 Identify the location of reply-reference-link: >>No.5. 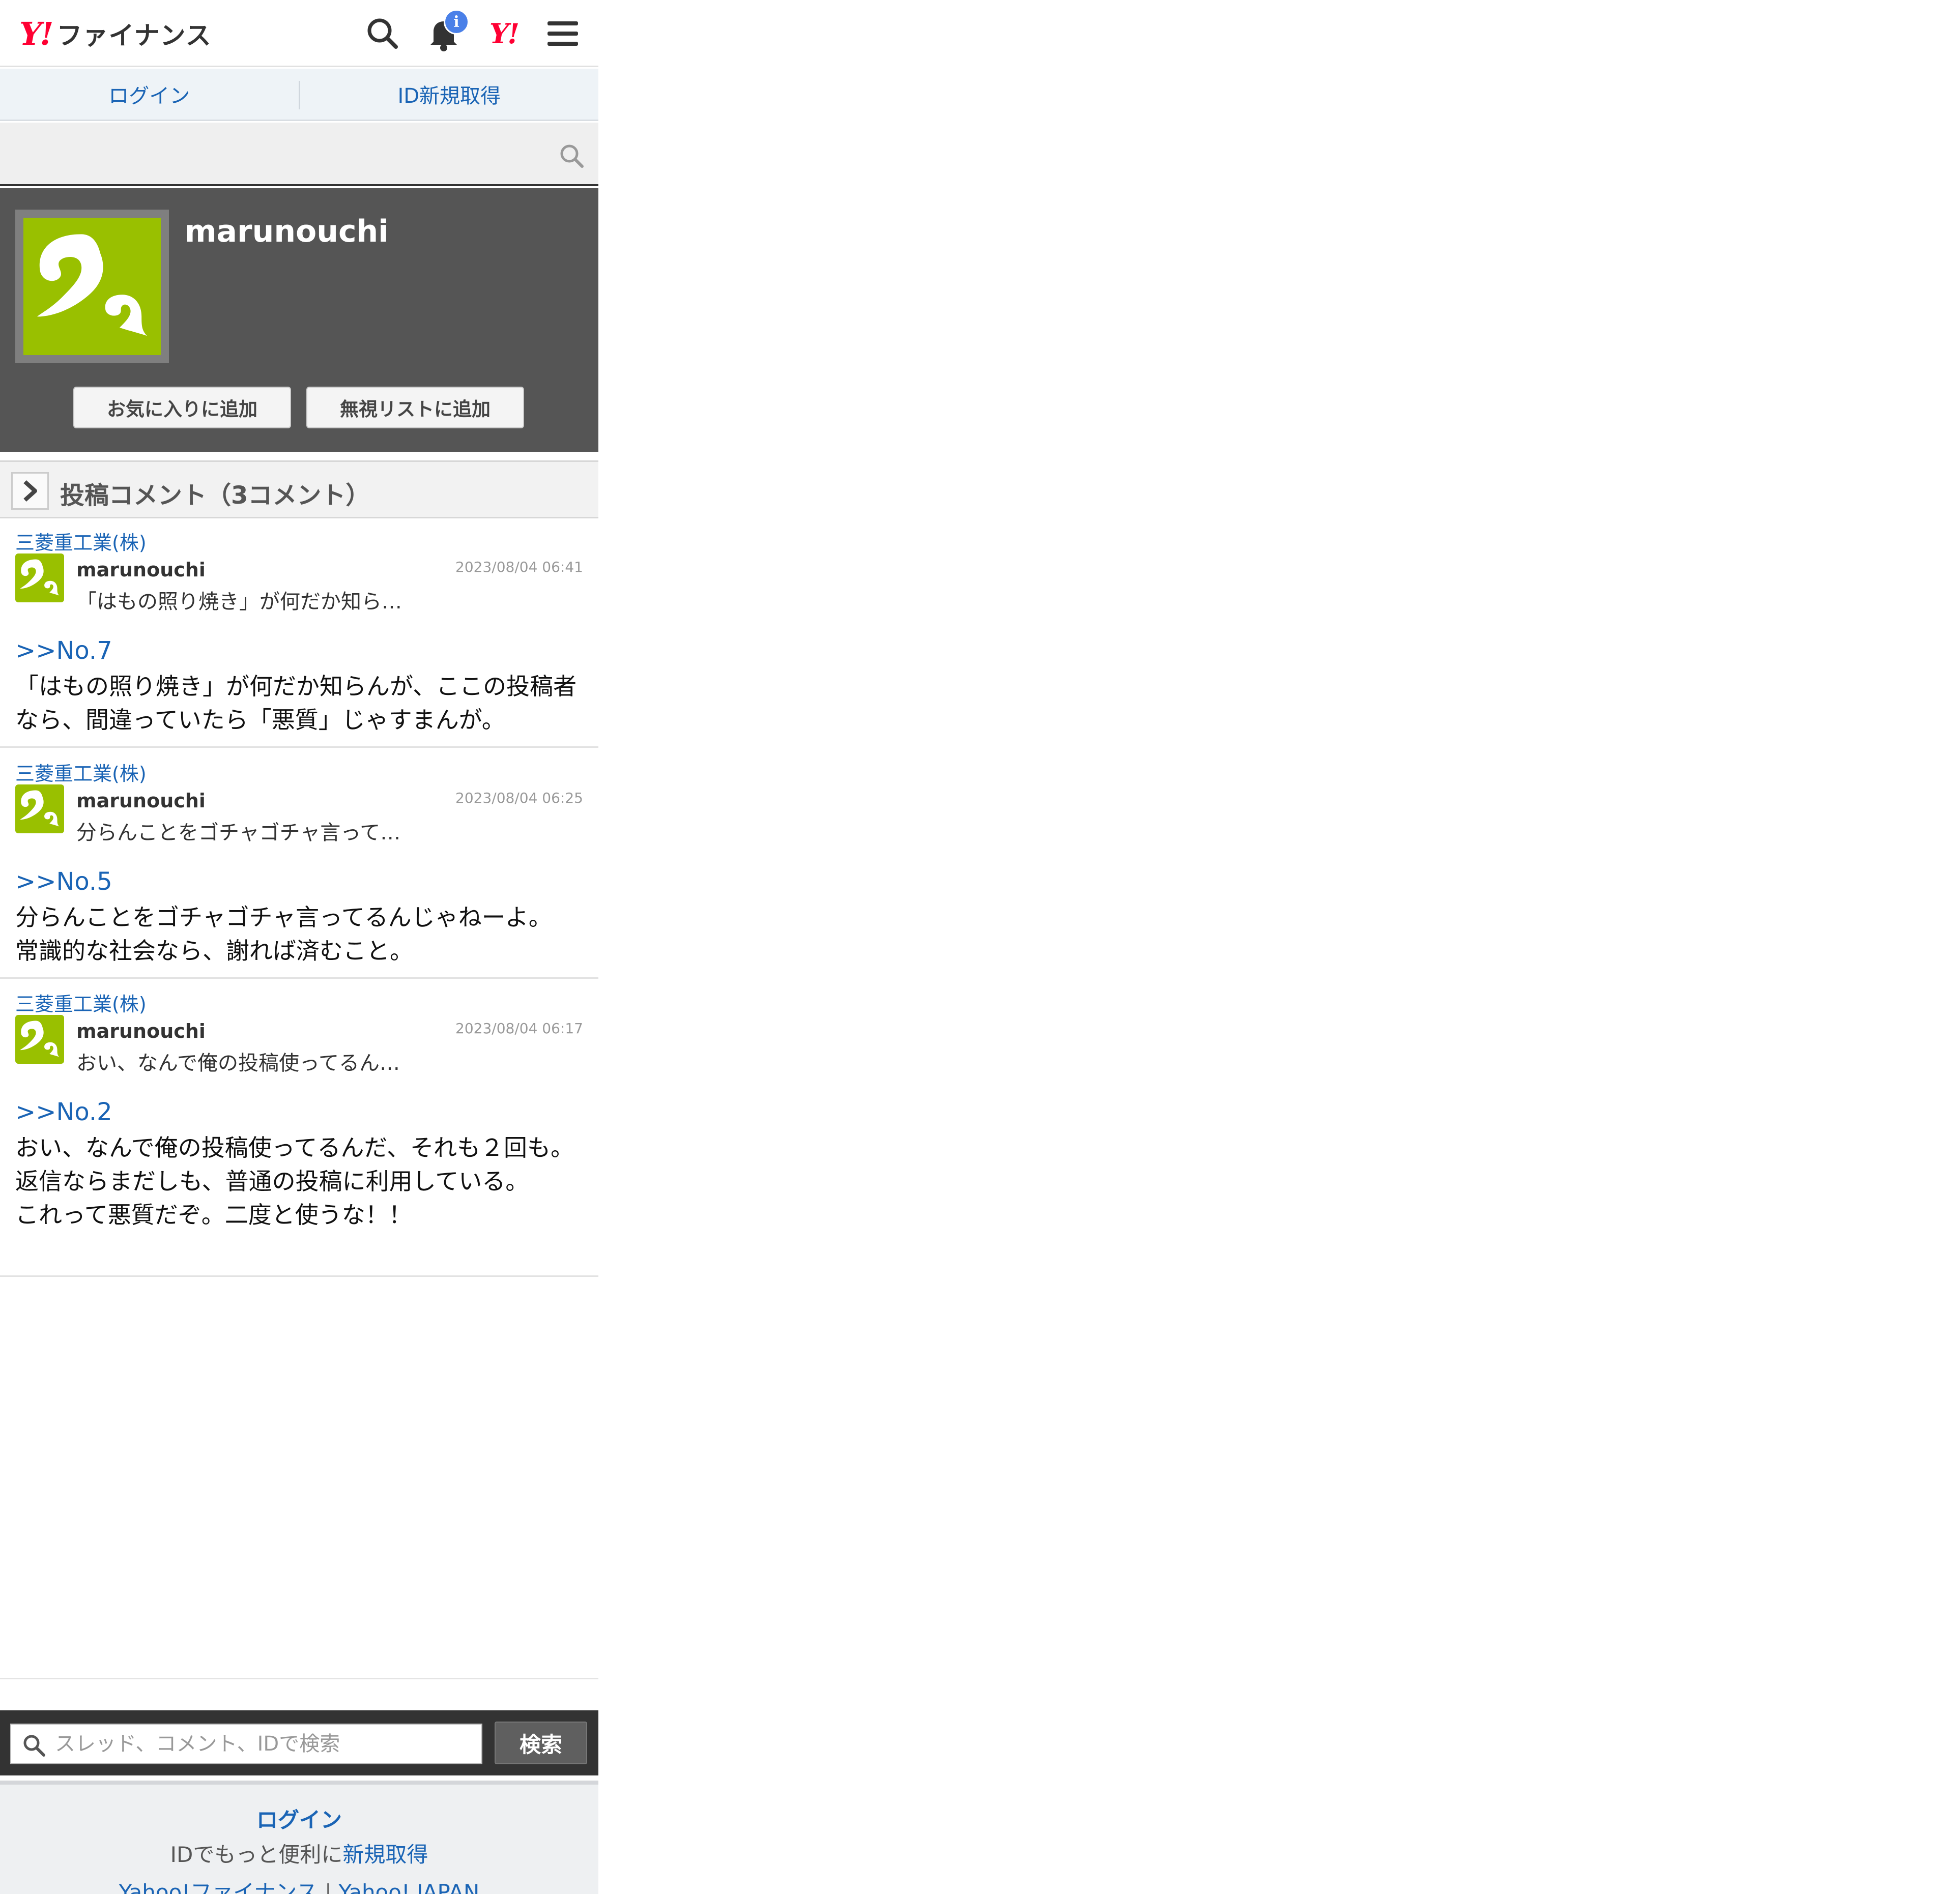
(63, 881).